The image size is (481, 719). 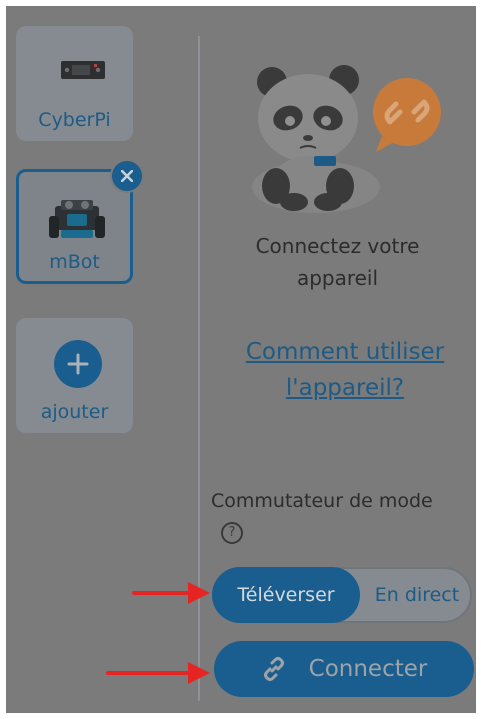 I want to click on connect-button: Connecter, so click(x=344, y=669).